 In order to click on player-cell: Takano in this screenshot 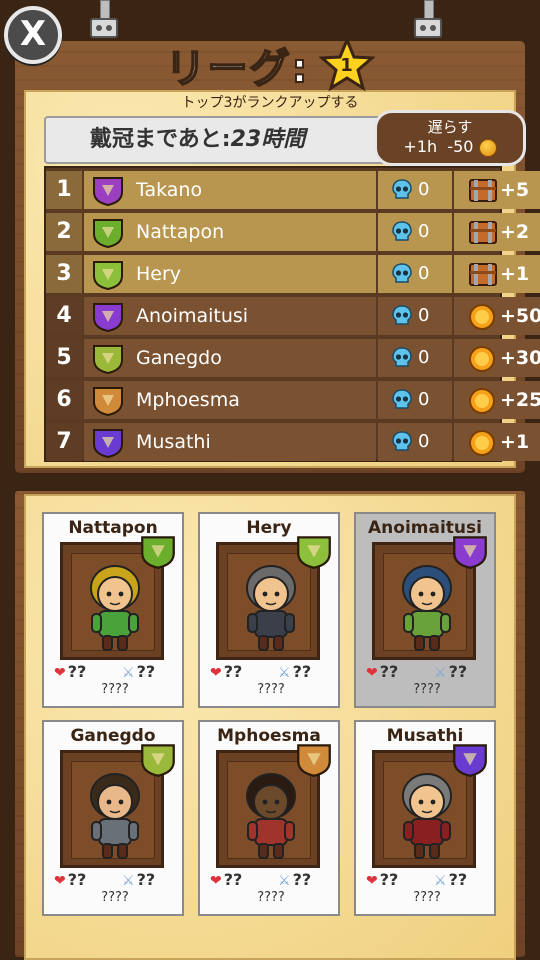, I will do `click(230, 190)`.